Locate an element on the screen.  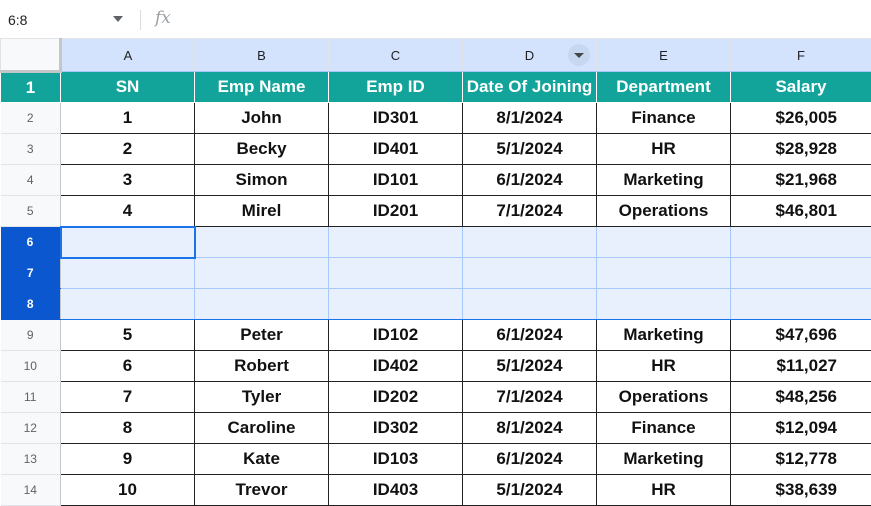
cell: ID403 is located at coordinates (396, 490).